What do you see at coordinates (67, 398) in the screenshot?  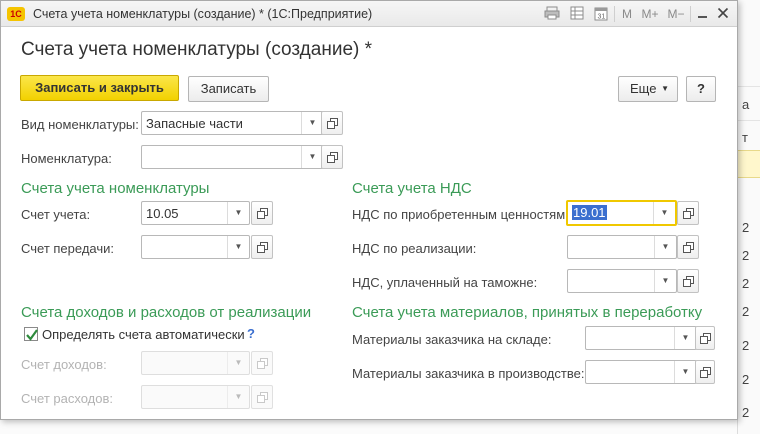 I see `expense-account-label: Счет расходов:` at bounding box center [67, 398].